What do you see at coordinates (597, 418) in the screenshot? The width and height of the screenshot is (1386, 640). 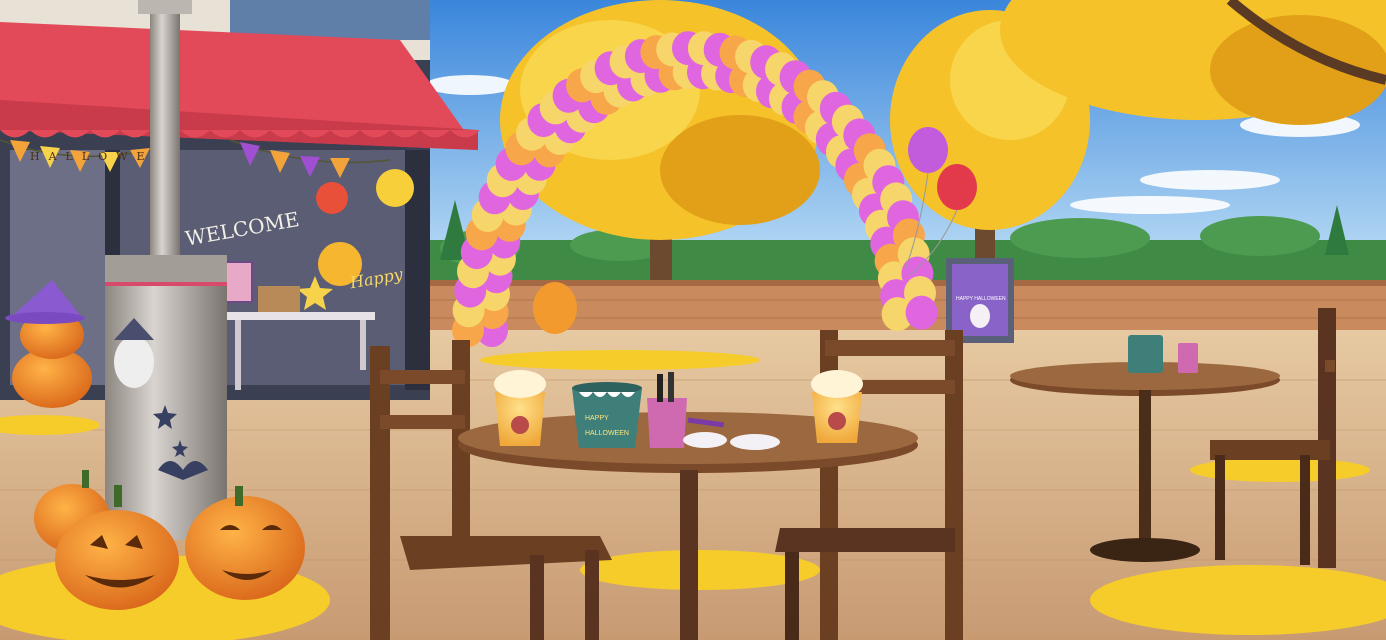 I see `bucket-text-1: HAPPY` at bounding box center [597, 418].